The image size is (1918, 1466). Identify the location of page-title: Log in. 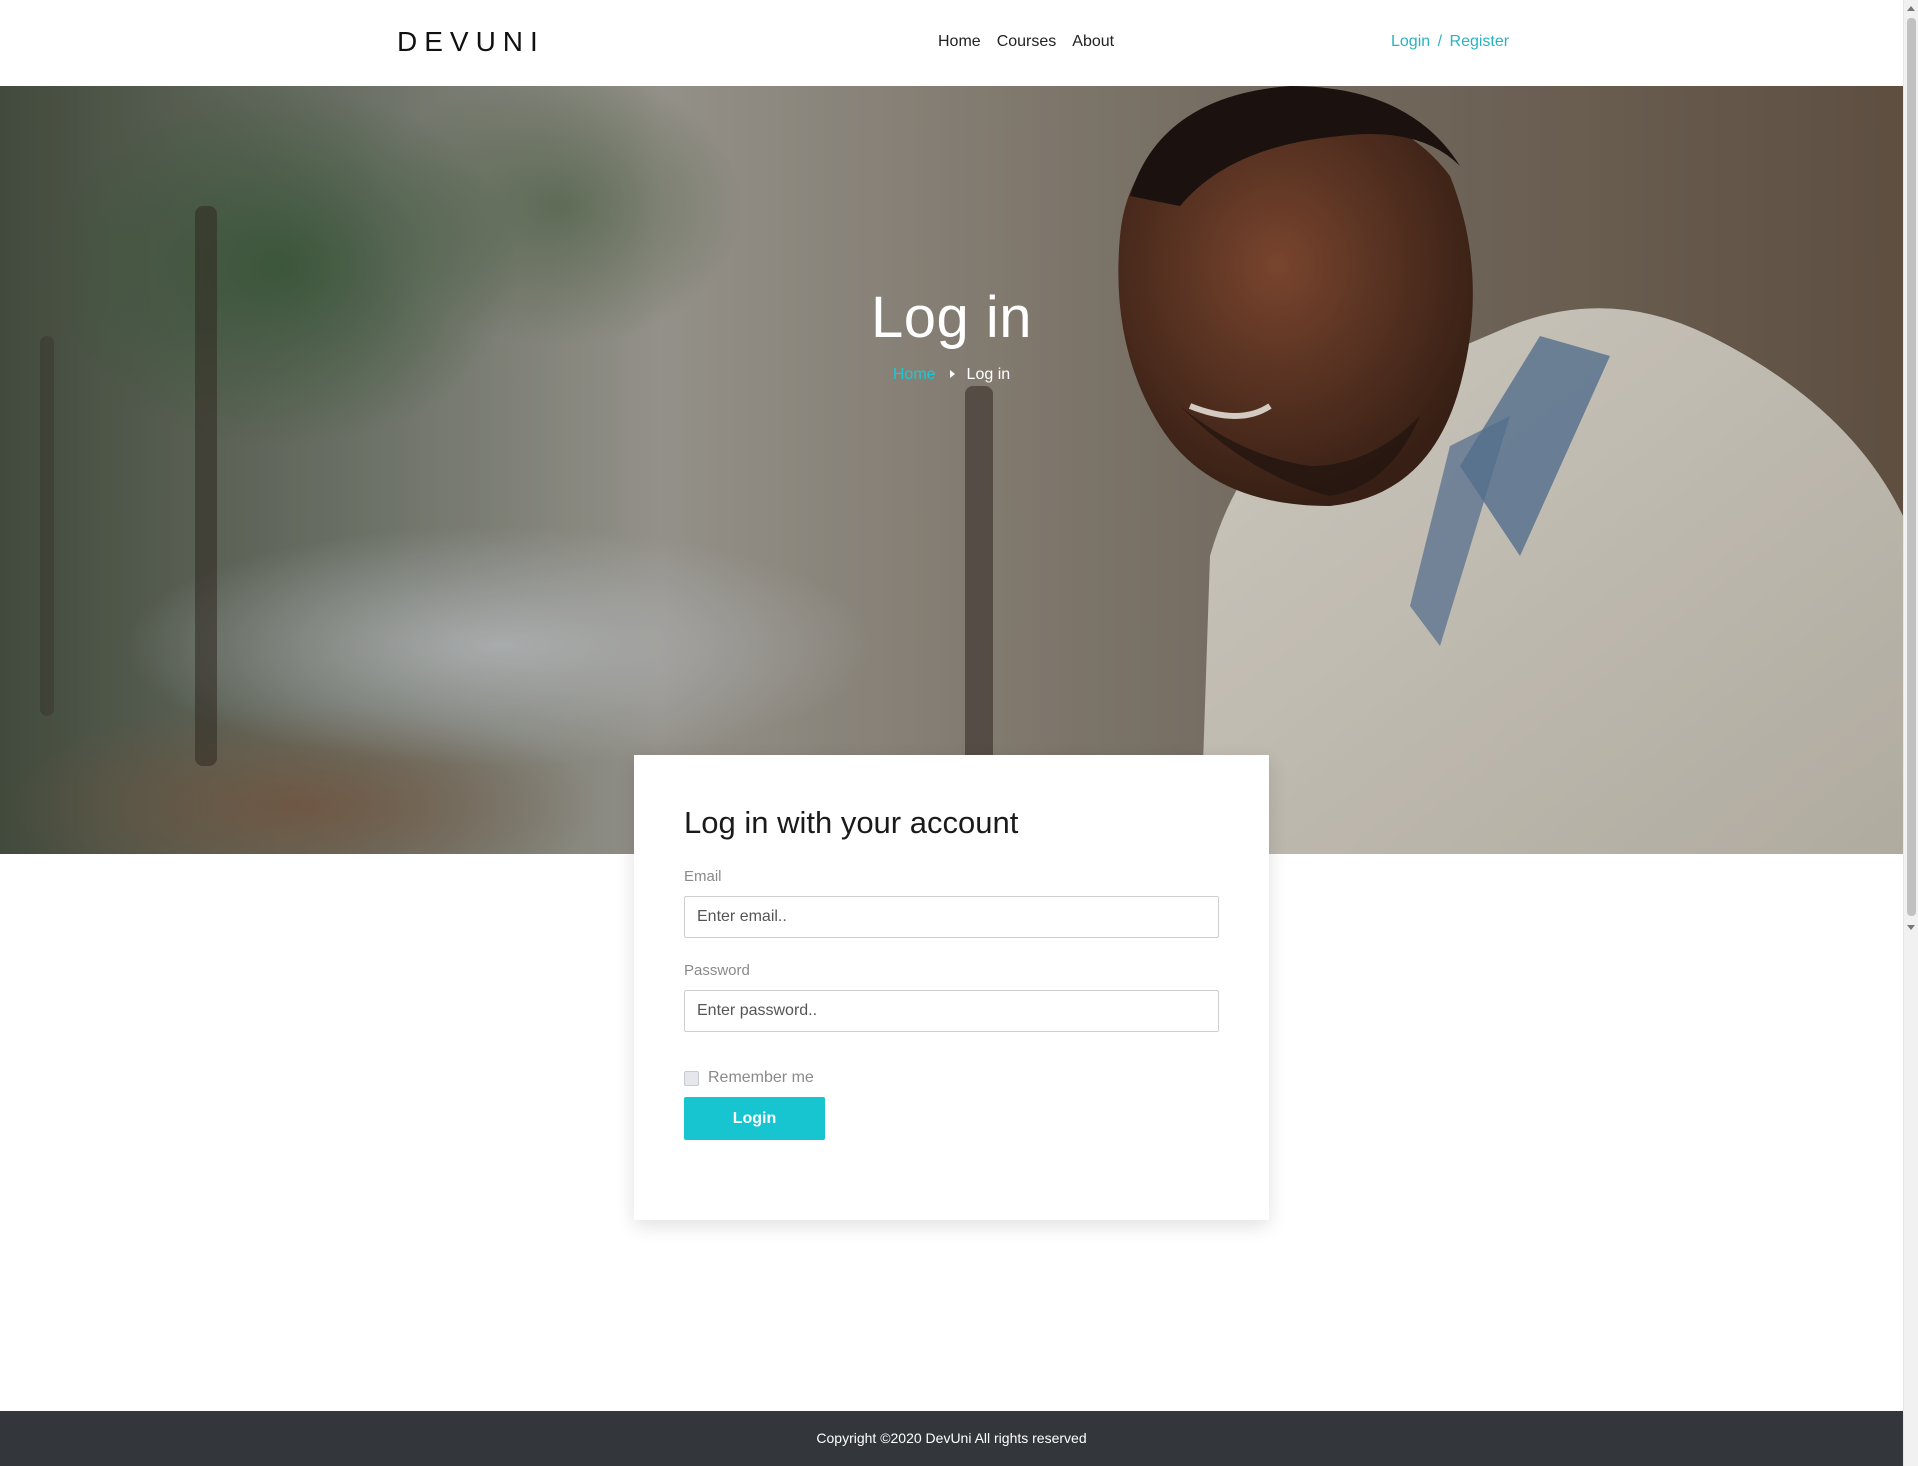
(951, 317).